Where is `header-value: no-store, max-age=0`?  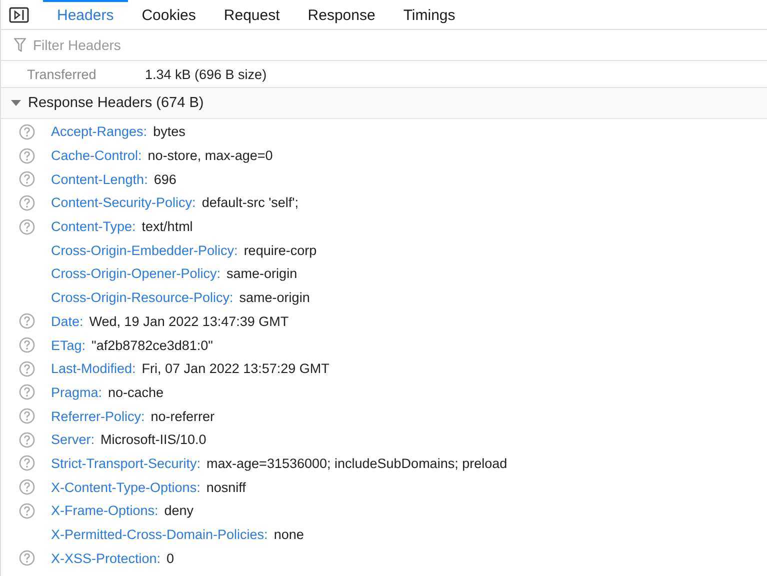 header-value: no-store, max-age=0 is located at coordinates (210, 156).